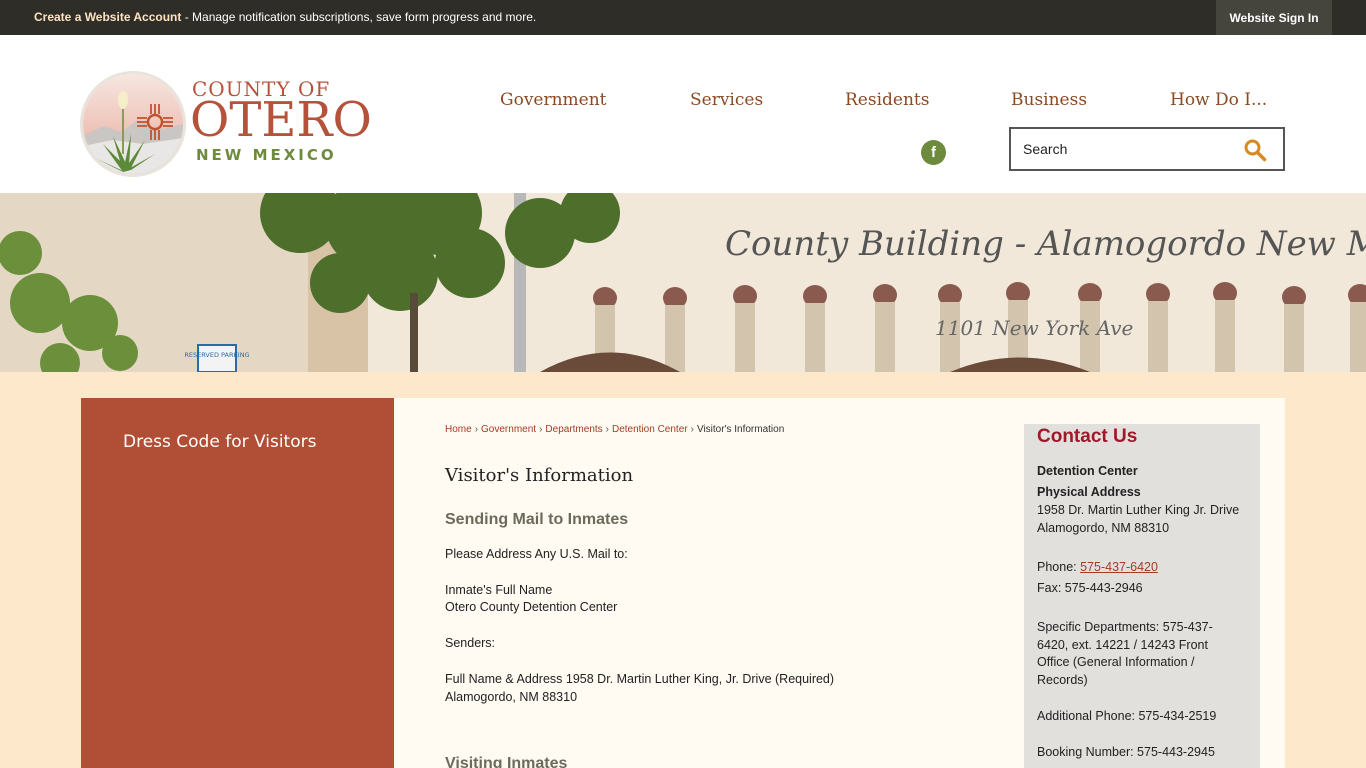 The image size is (1366, 768). Describe the element at coordinates (740, 429) in the screenshot. I see `breadcrumb-current: Visitor's Information` at that location.